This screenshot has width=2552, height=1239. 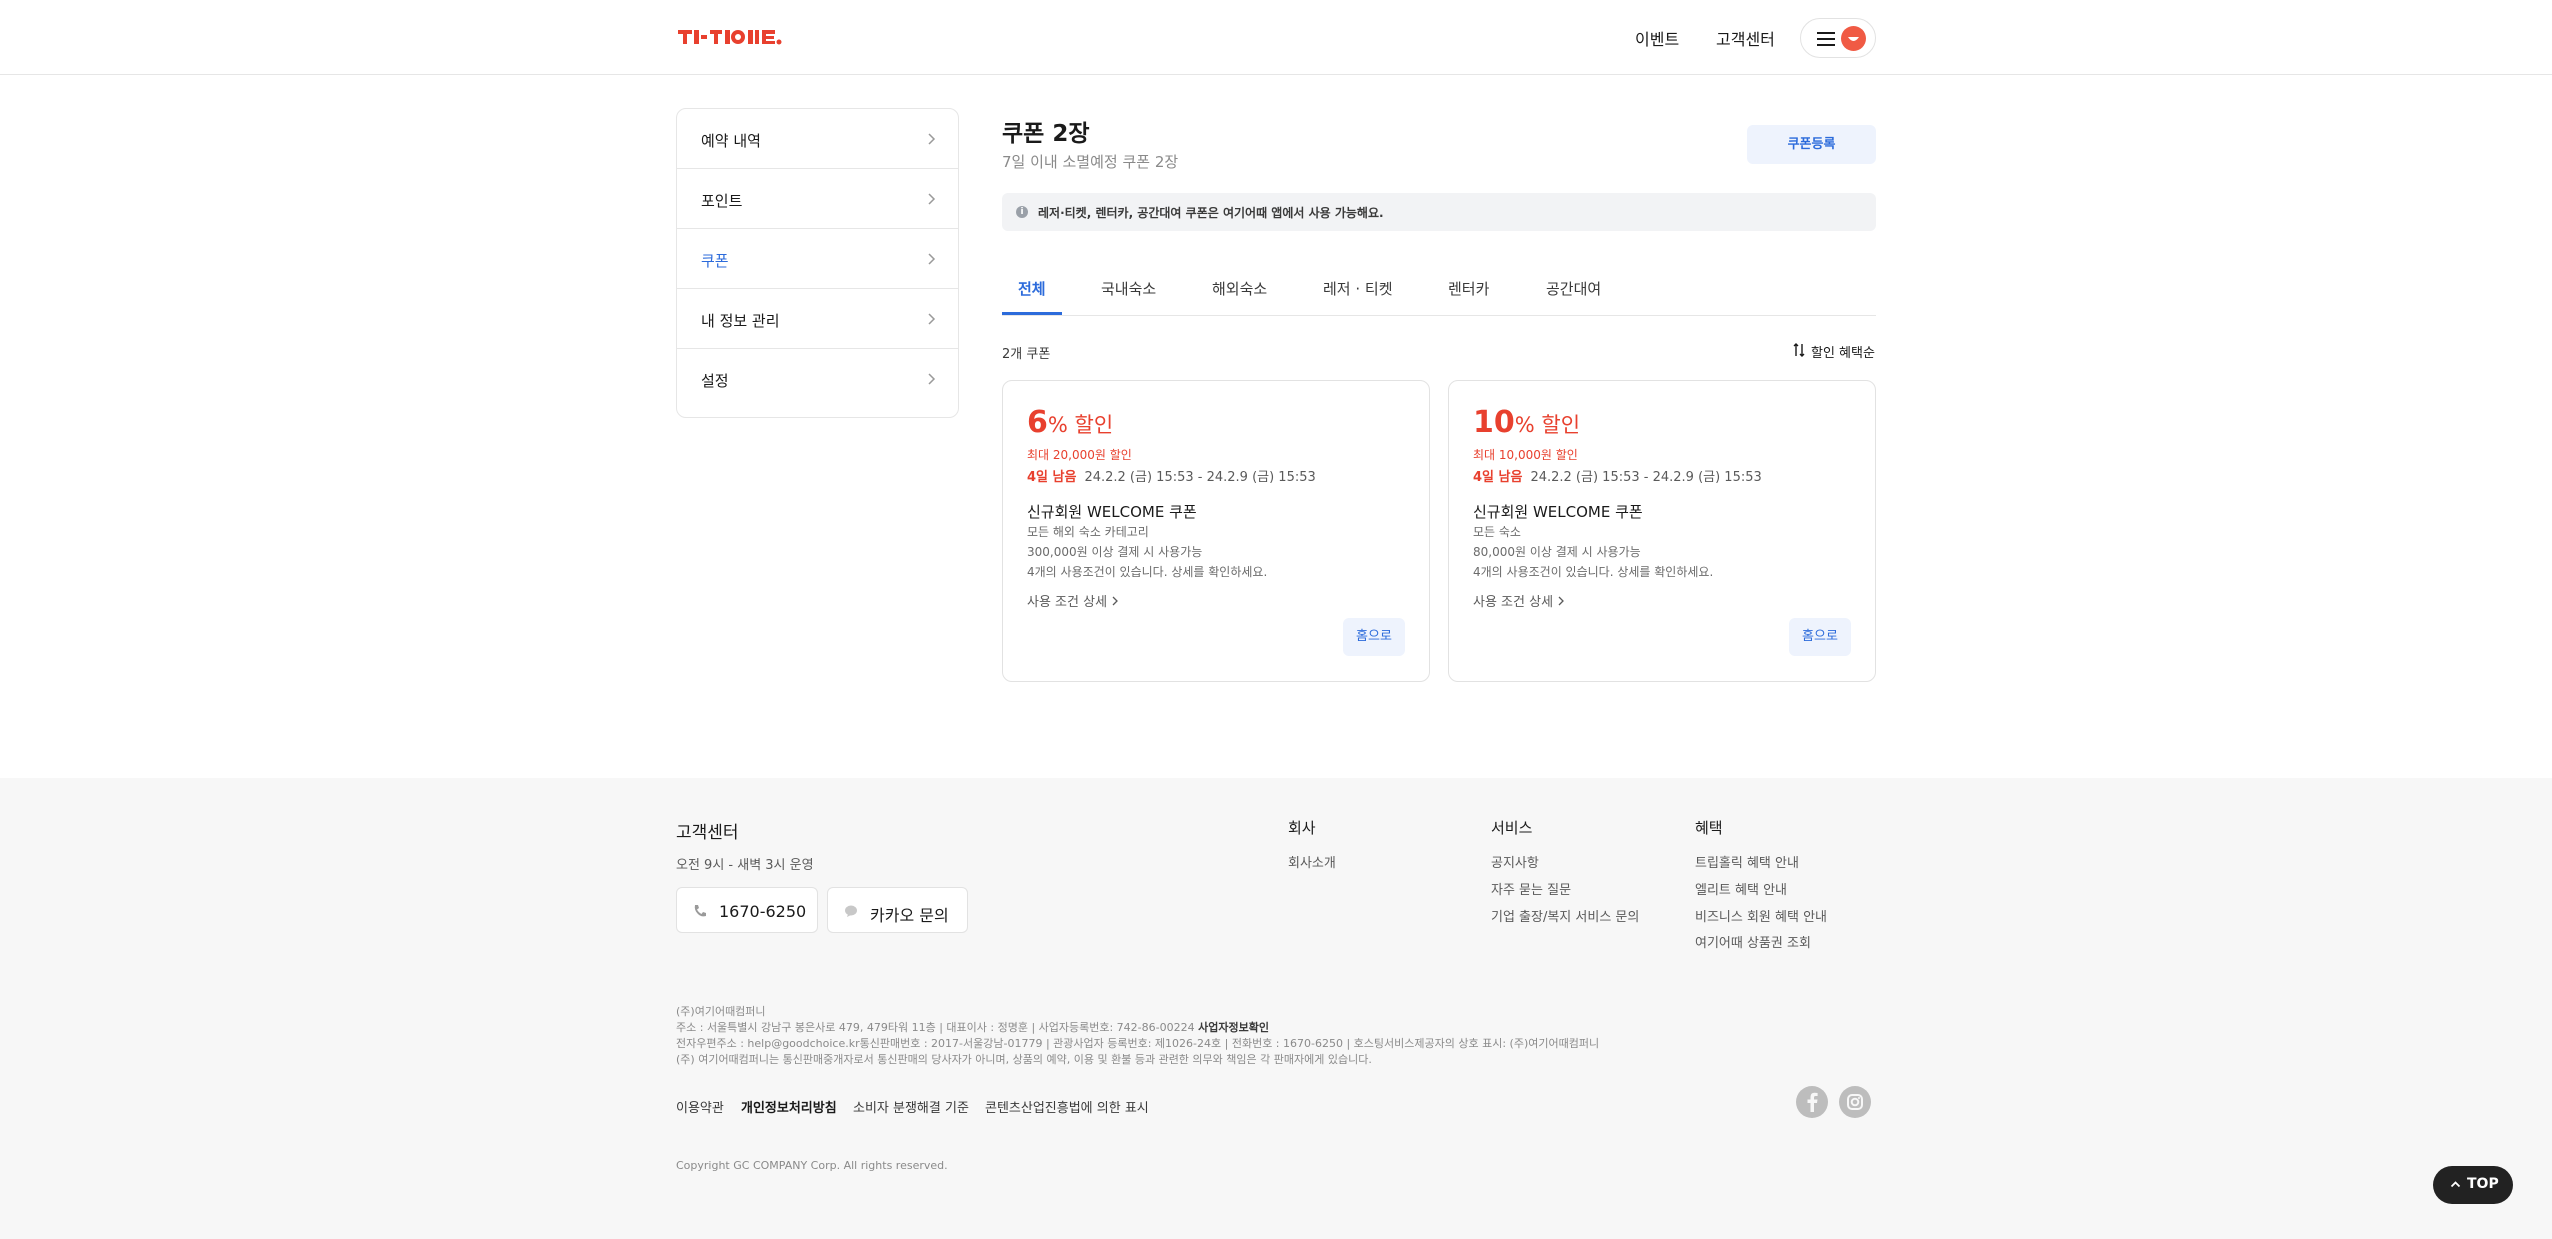 What do you see at coordinates (1557, 552) in the screenshot?
I see `coupon-condition: 80,000원 이상 결제 시 사용가능` at bounding box center [1557, 552].